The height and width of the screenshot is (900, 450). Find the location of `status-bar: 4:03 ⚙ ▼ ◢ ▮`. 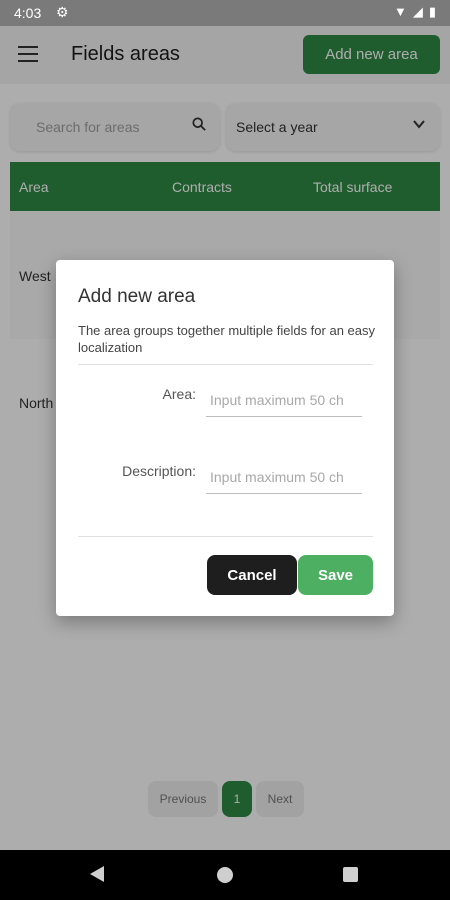

status-bar: 4:03 ⚙ ▼ ◢ ▮ is located at coordinates (225, 13).